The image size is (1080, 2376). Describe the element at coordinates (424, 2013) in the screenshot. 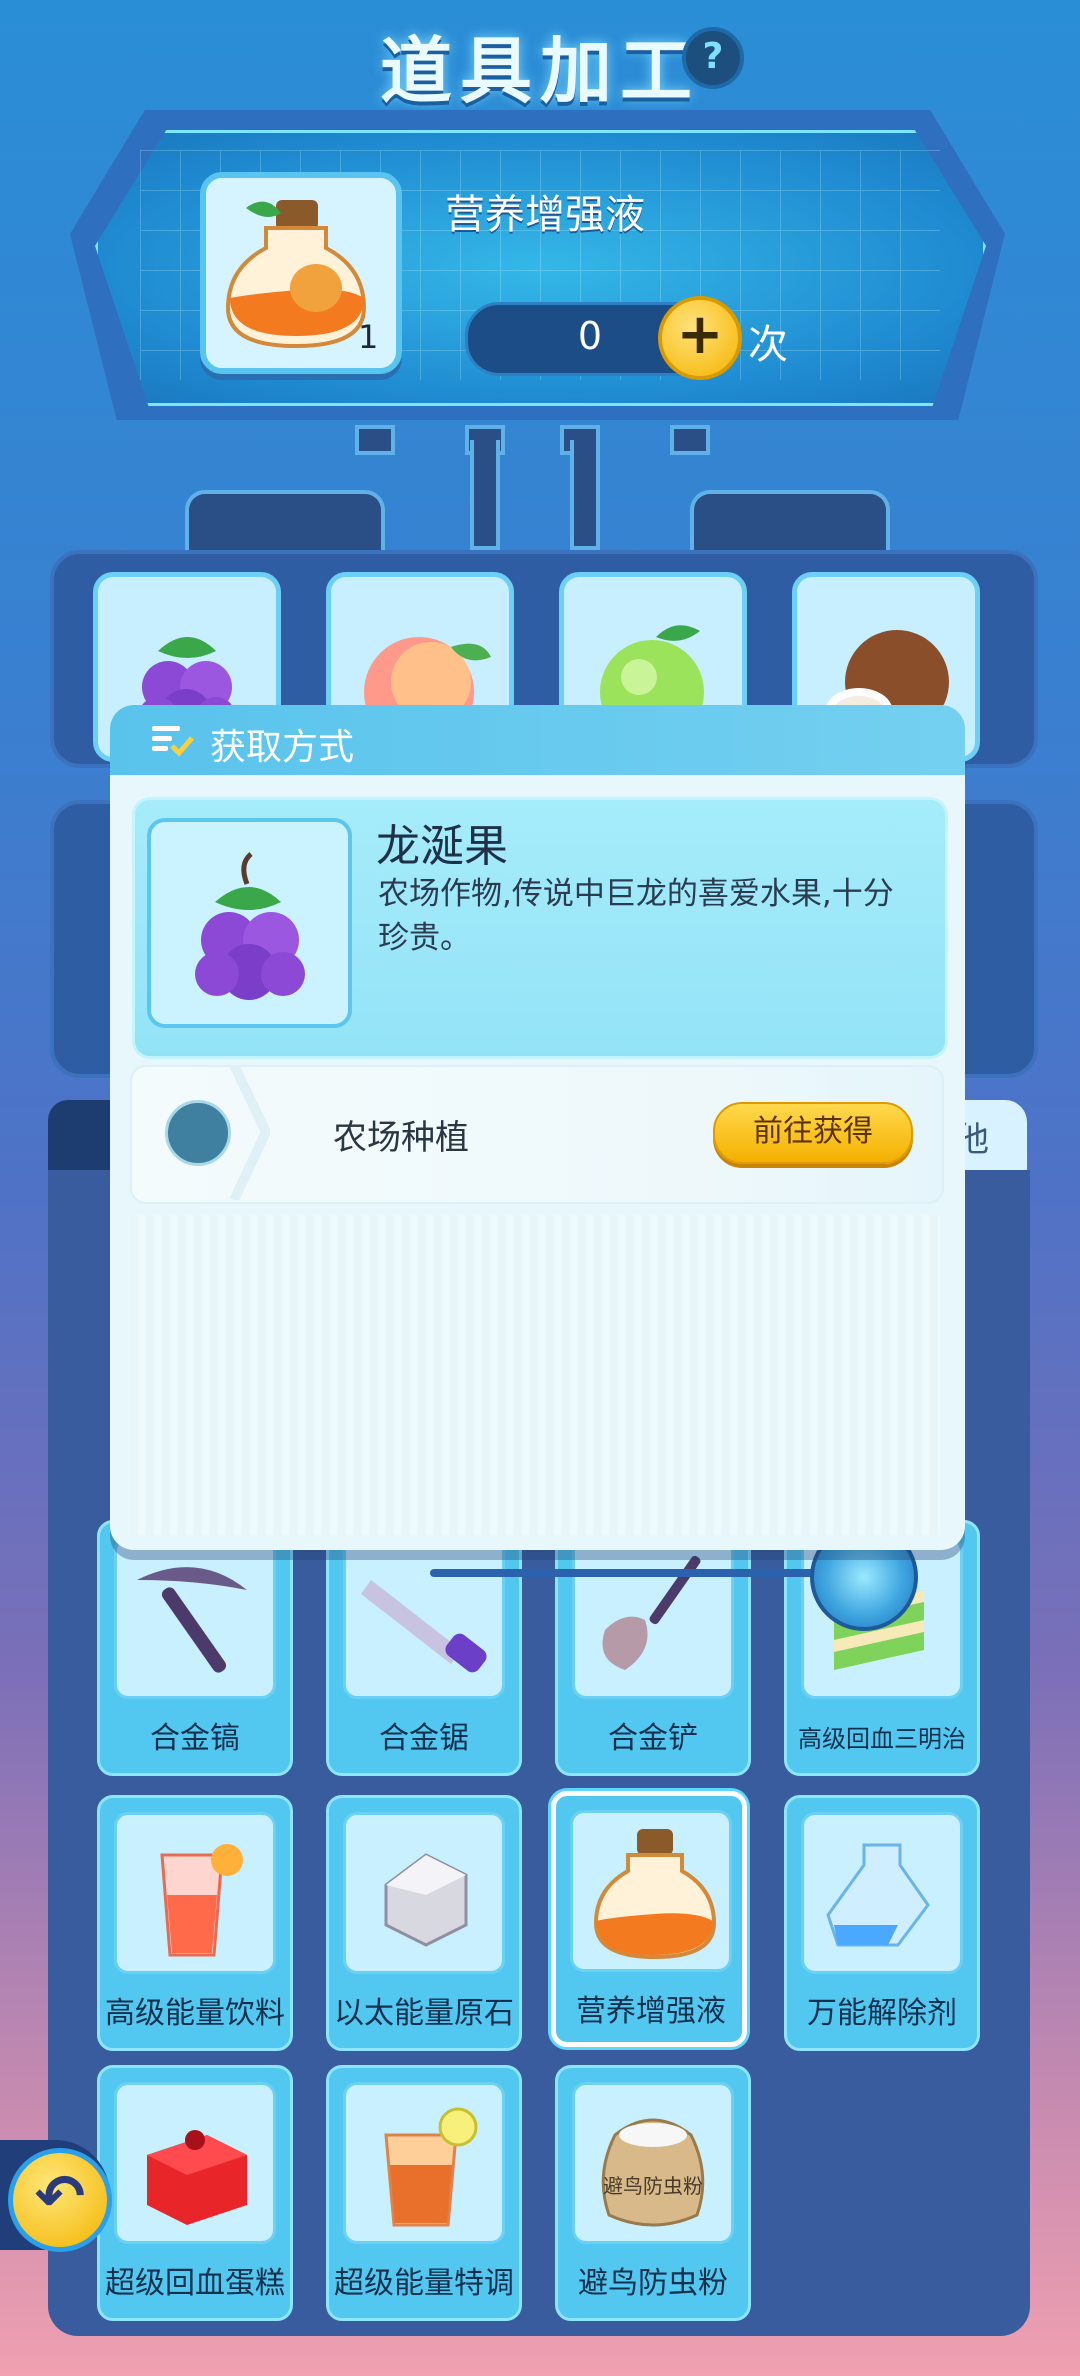

I see `item-label: 以太能量原石` at that location.